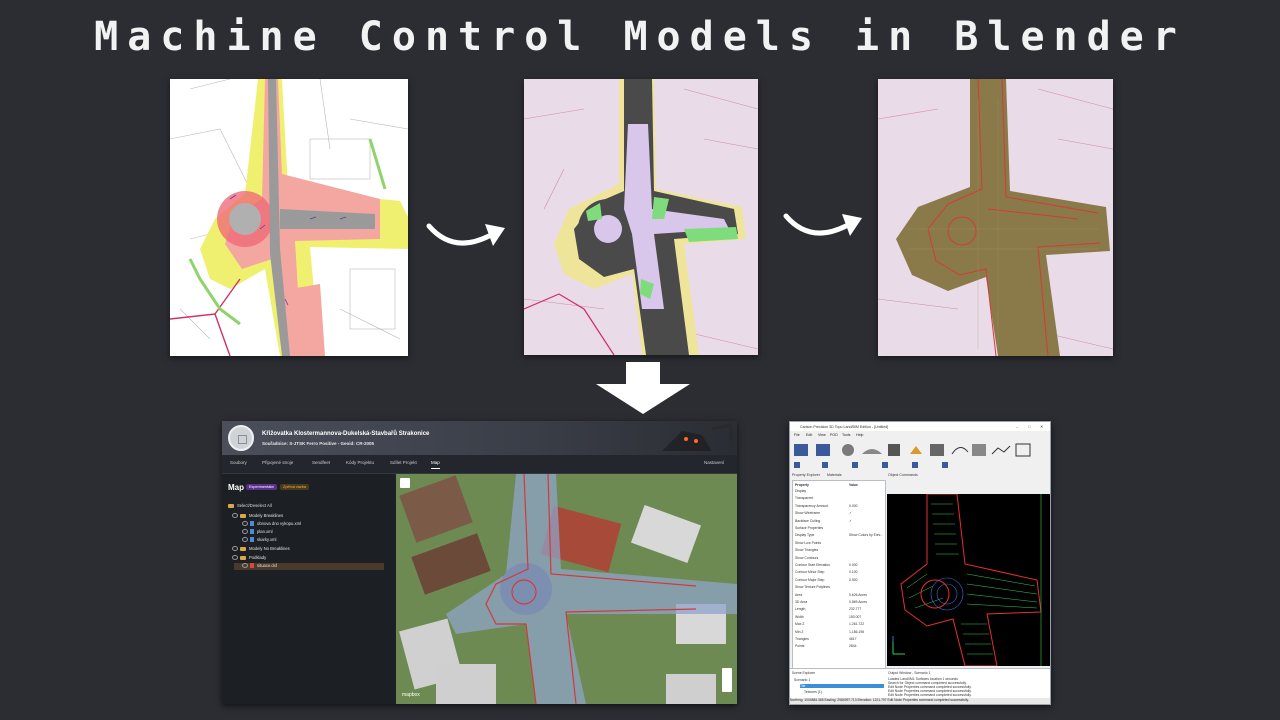 The height and width of the screenshot is (720, 1280). I want to click on scene-item-selected: Tile, so click(842, 686).